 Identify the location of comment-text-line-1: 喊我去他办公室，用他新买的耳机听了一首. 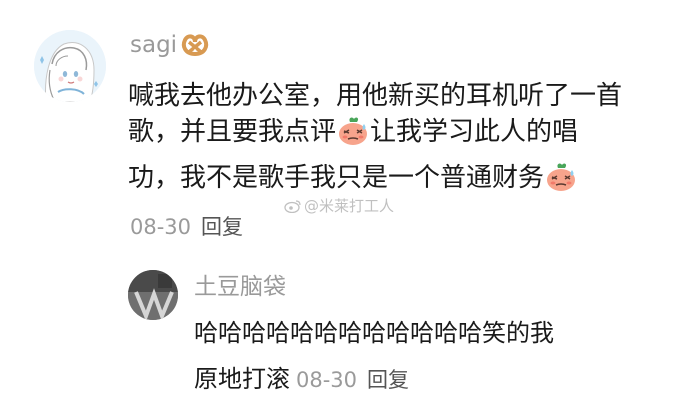
(375, 96).